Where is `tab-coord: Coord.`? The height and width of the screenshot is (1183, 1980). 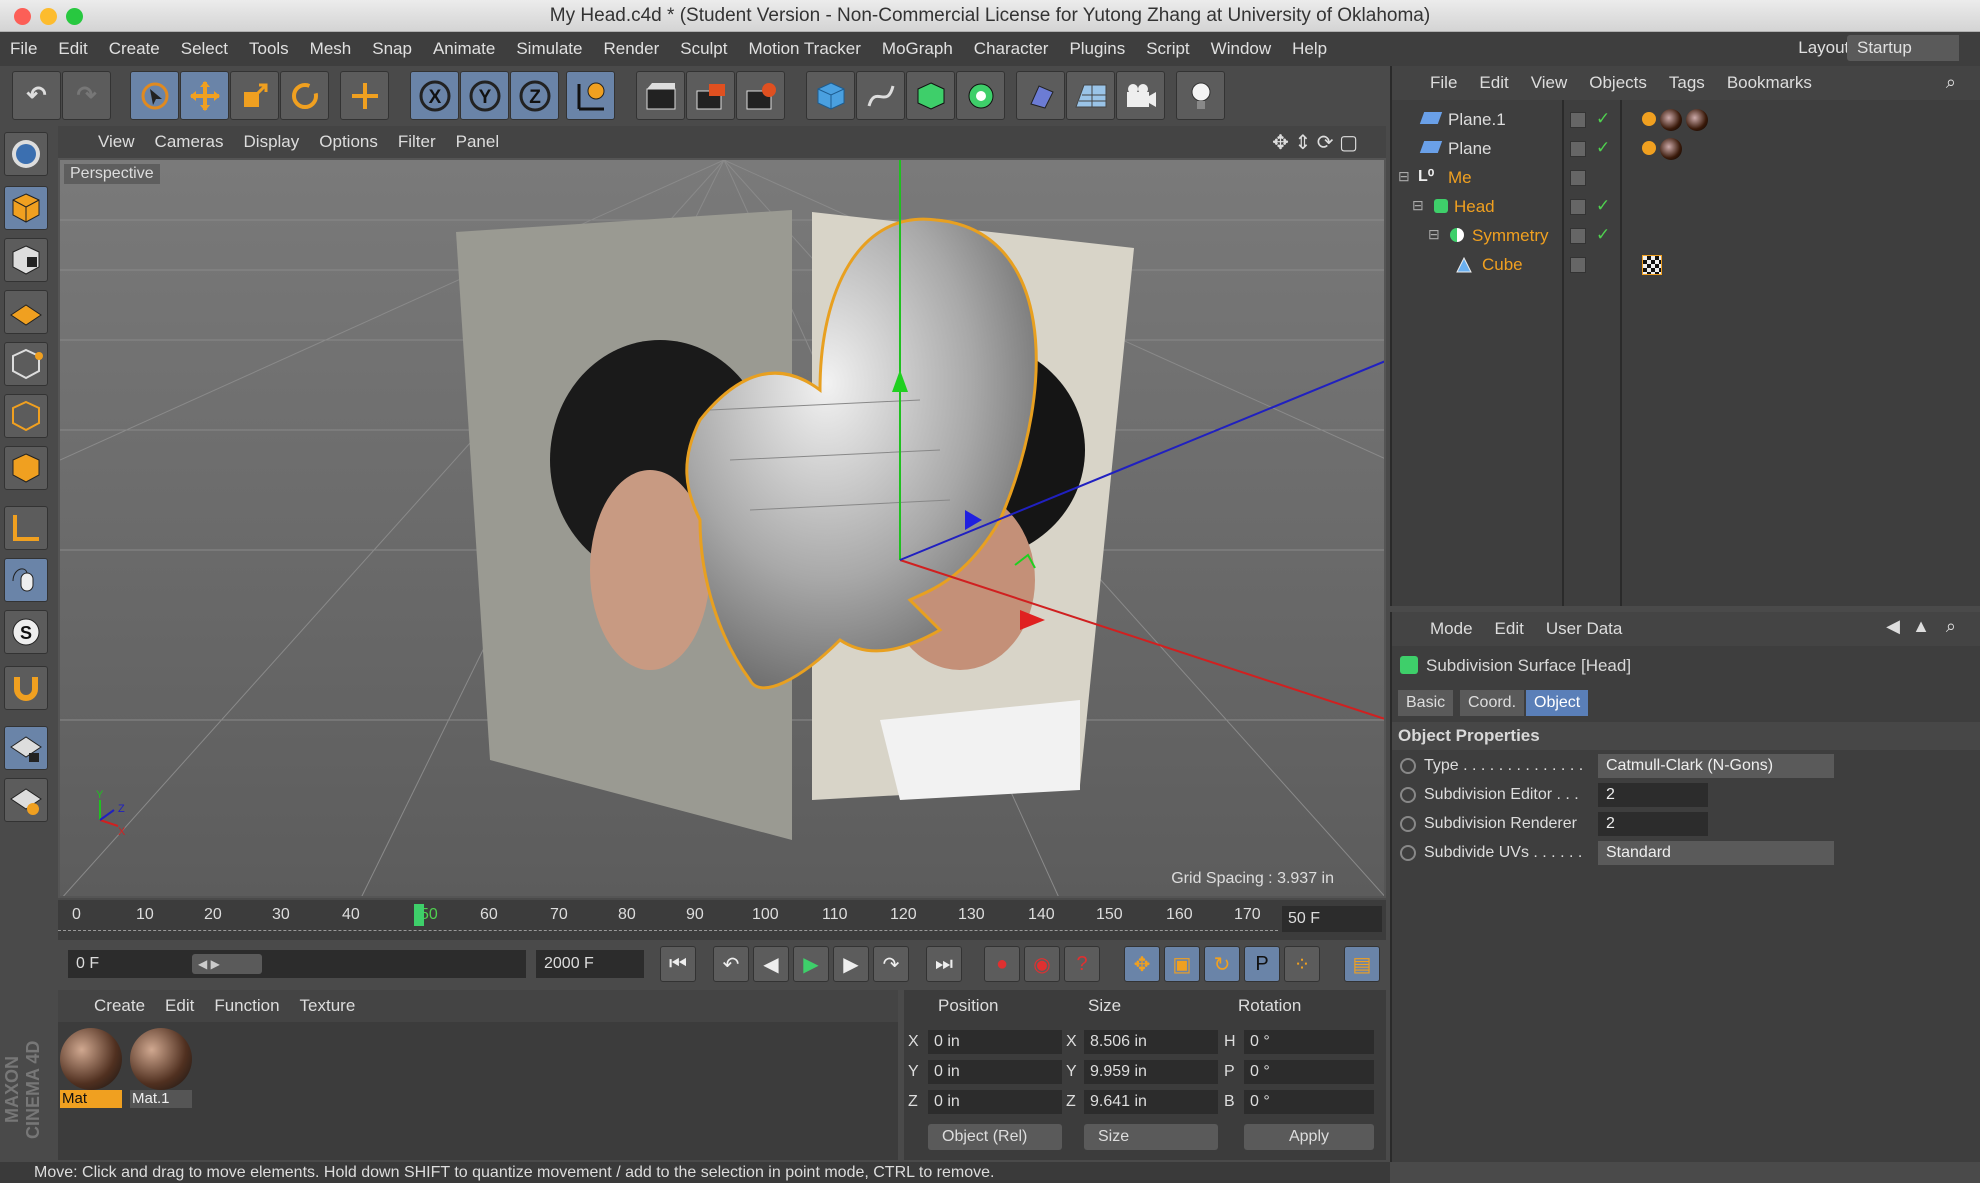
tab-coord: Coord. is located at coordinates (1492, 703).